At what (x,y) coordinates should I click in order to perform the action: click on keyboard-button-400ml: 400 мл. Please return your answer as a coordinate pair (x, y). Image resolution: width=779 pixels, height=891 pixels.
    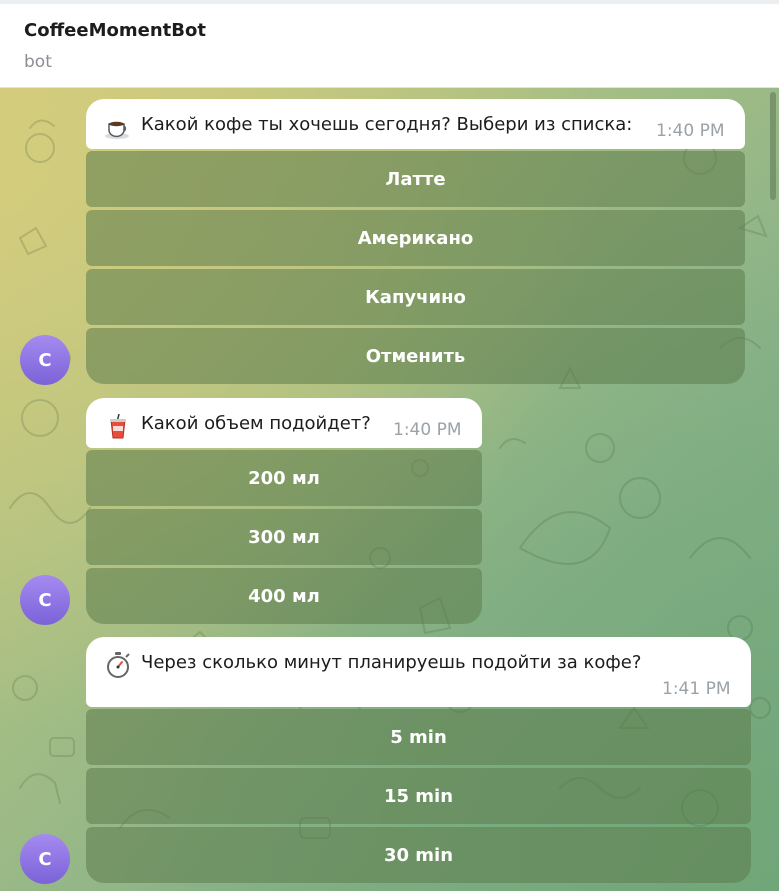
    Looking at the image, I should click on (284, 596).